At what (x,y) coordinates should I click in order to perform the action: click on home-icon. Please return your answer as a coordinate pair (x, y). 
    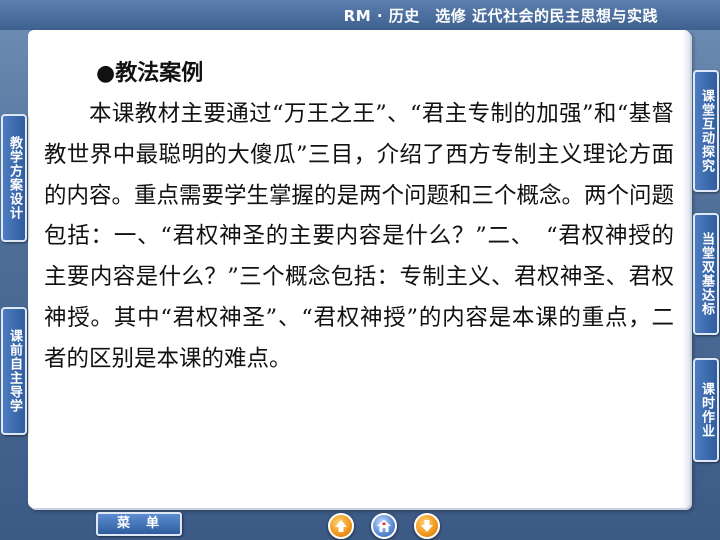
    Looking at the image, I should click on (384, 525).